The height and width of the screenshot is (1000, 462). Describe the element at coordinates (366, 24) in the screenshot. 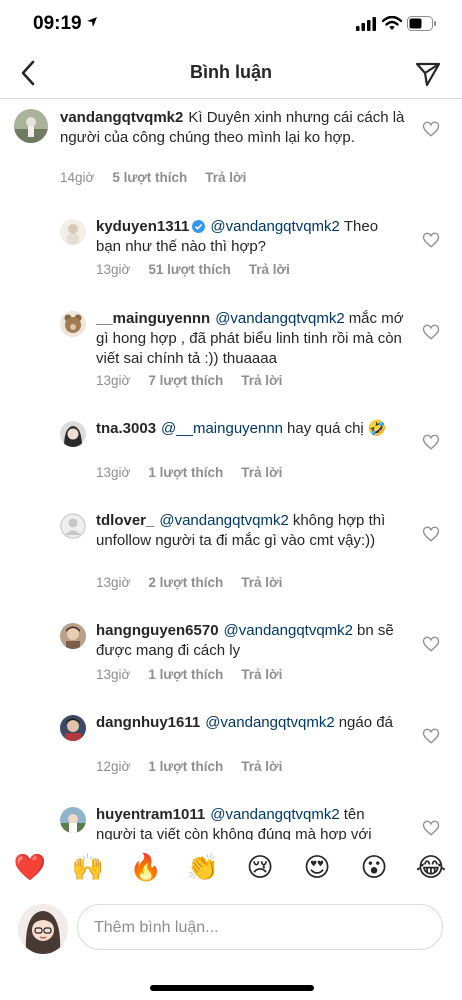

I see `signal-icon` at that location.